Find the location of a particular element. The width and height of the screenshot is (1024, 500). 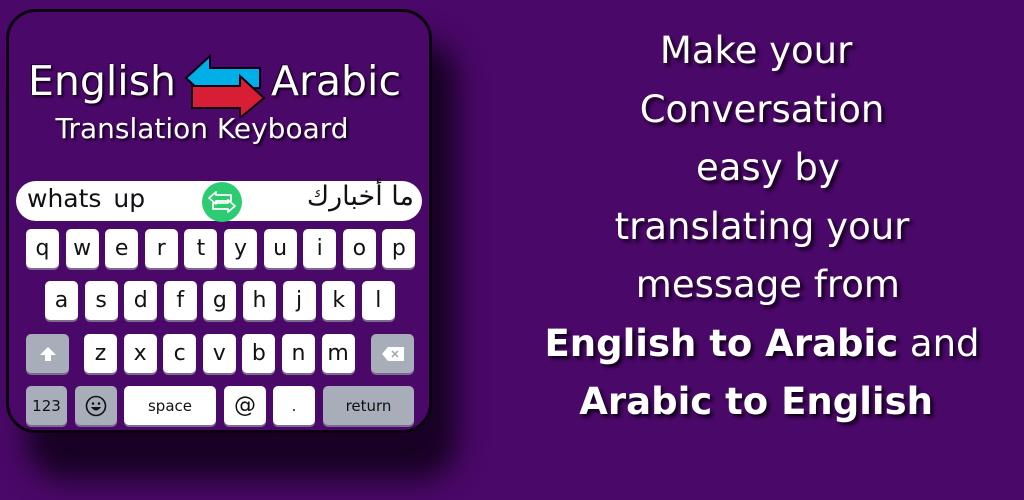

key-z-label: z is located at coordinates (100, 353).